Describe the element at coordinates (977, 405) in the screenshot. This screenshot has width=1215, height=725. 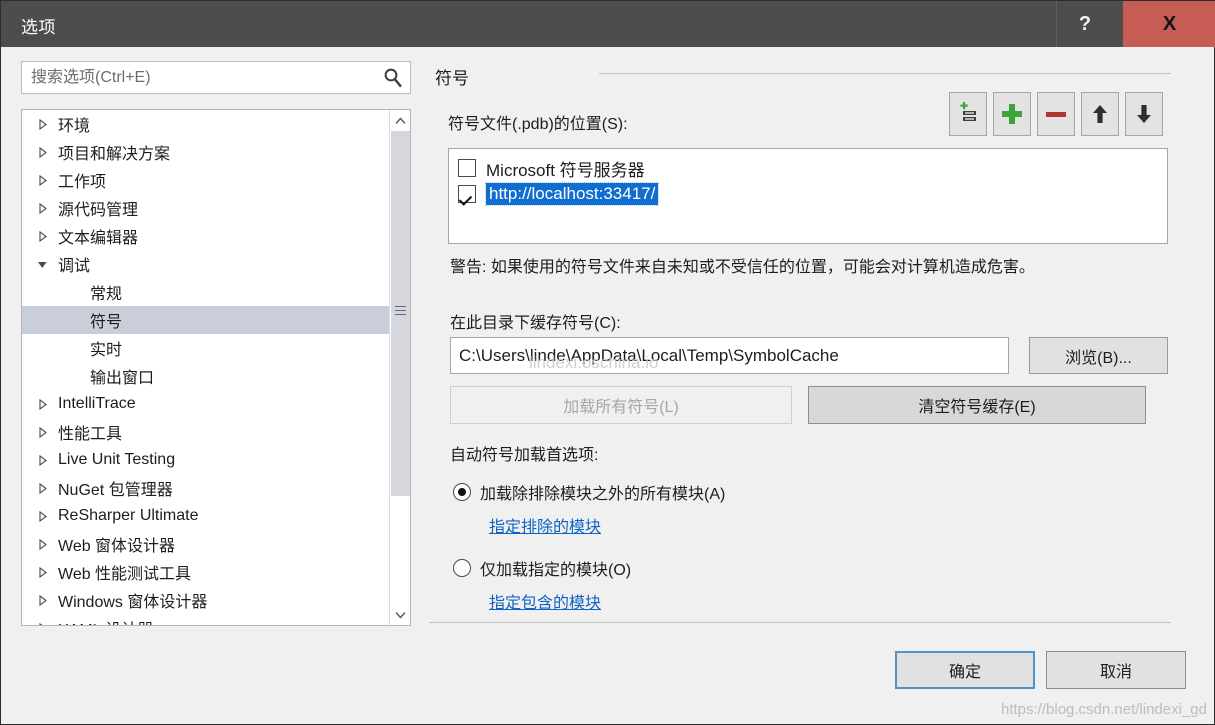
I see `clear-symbol-cache-button: 清空符号缓存(E)` at that location.